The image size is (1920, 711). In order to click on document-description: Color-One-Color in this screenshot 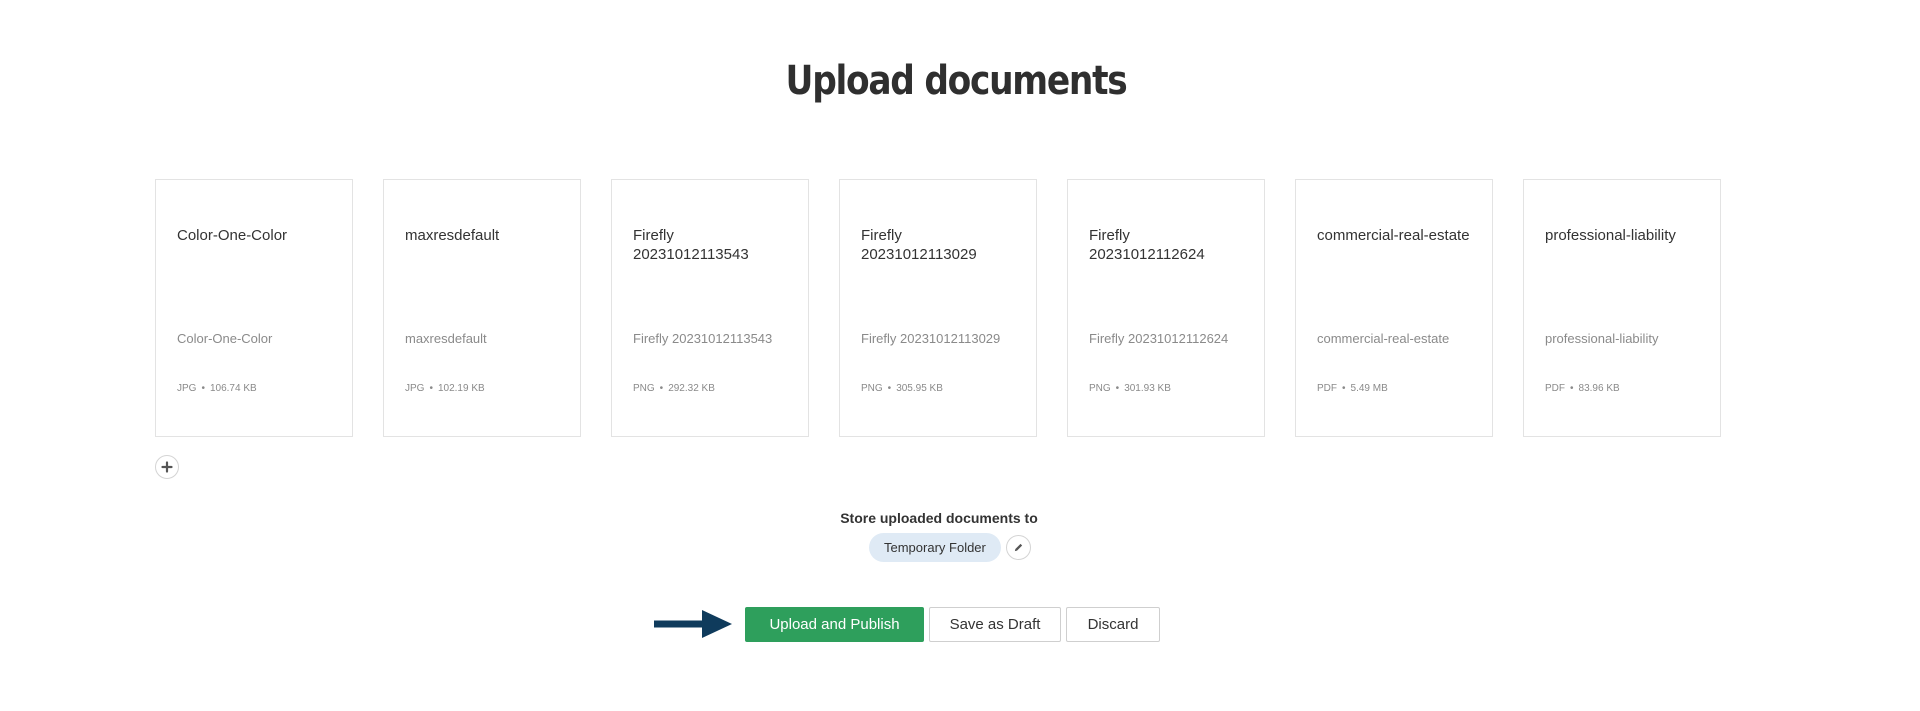, I will do `click(225, 338)`.